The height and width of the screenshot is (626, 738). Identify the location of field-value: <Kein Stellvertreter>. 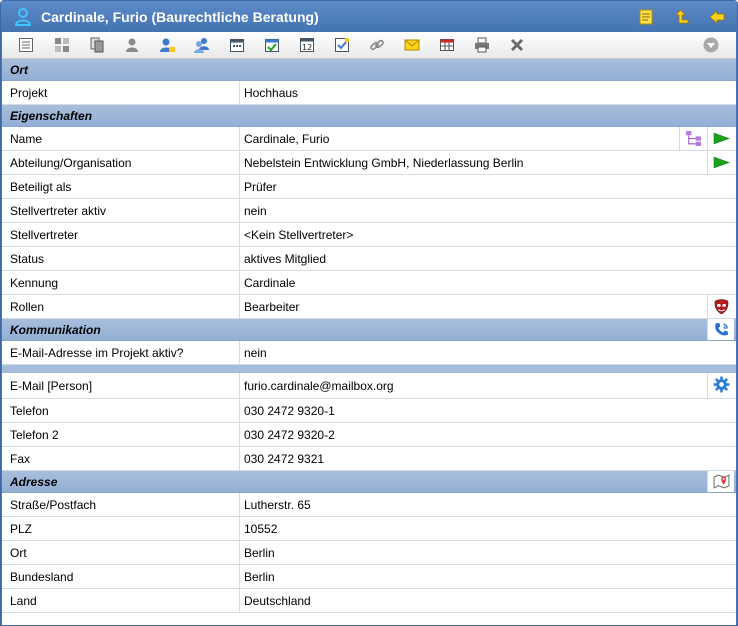
(299, 235).